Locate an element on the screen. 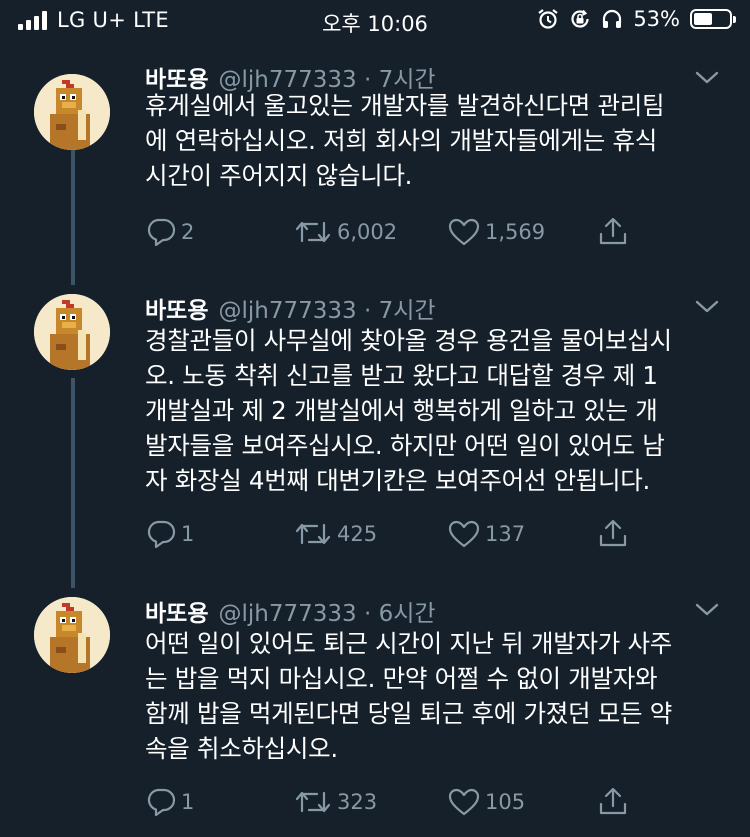 This screenshot has width=750, height=837. like-button: 1,569 is located at coordinates (496, 232).